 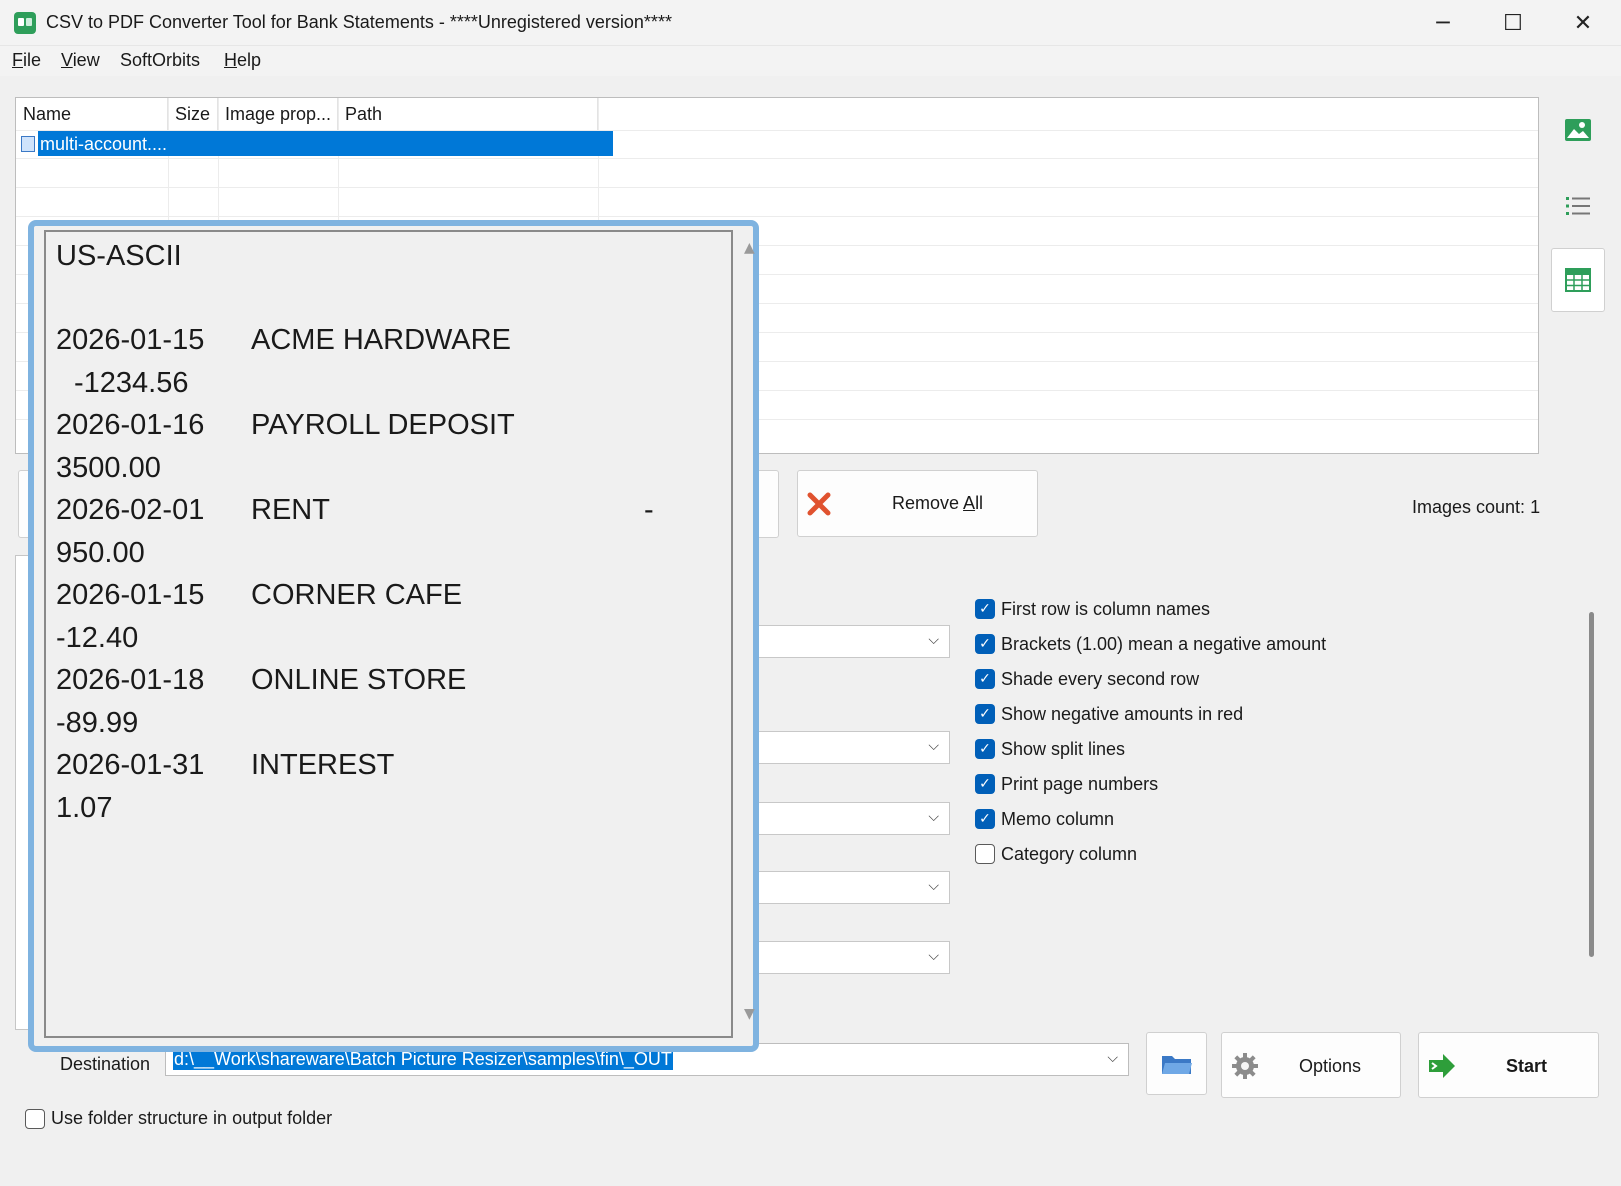 What do you see at coordinates (290, 510) in the screenshot?
I see `preview-line: RENT` at bounding box center [290, 510].